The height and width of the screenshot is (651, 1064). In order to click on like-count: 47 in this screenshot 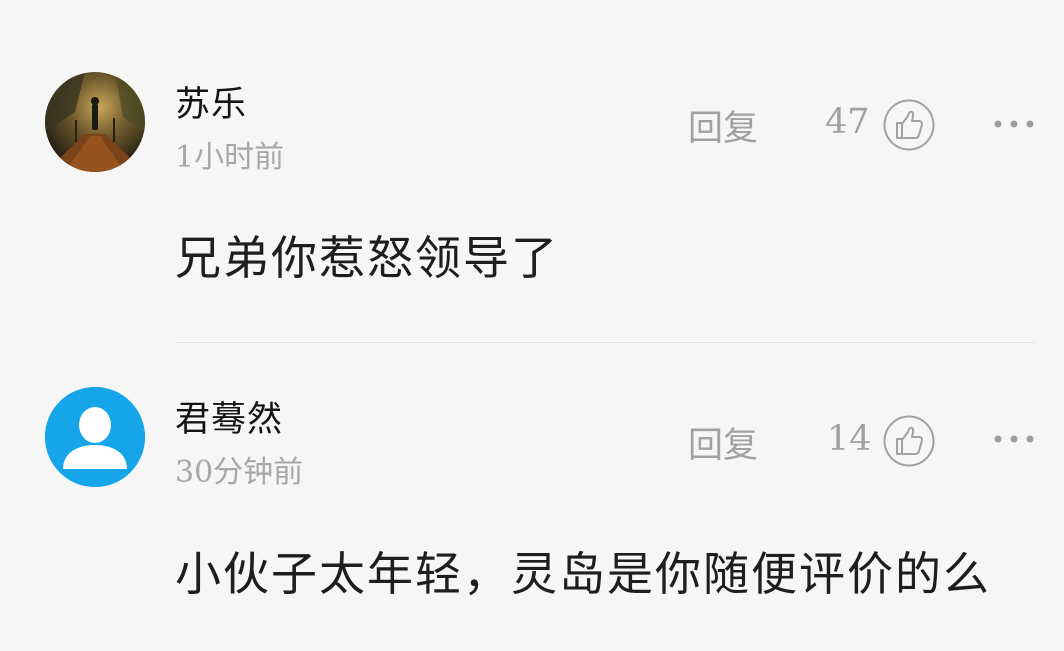, I will do `click(847, 122)`.